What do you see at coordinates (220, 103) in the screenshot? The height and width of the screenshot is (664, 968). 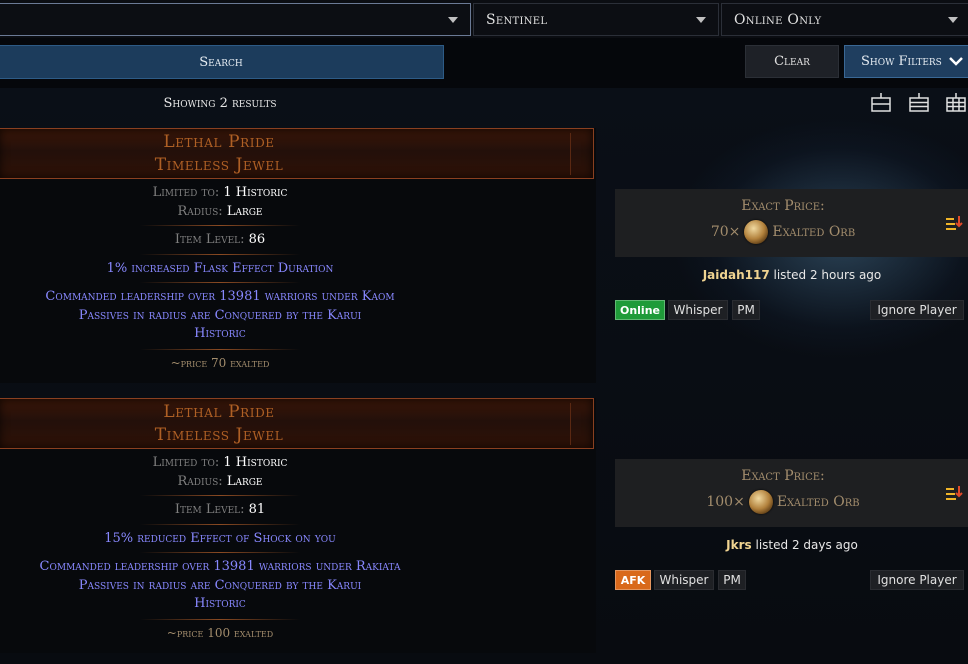 I see `results-count: Showing 2 results` at bounding box center [220, 103].